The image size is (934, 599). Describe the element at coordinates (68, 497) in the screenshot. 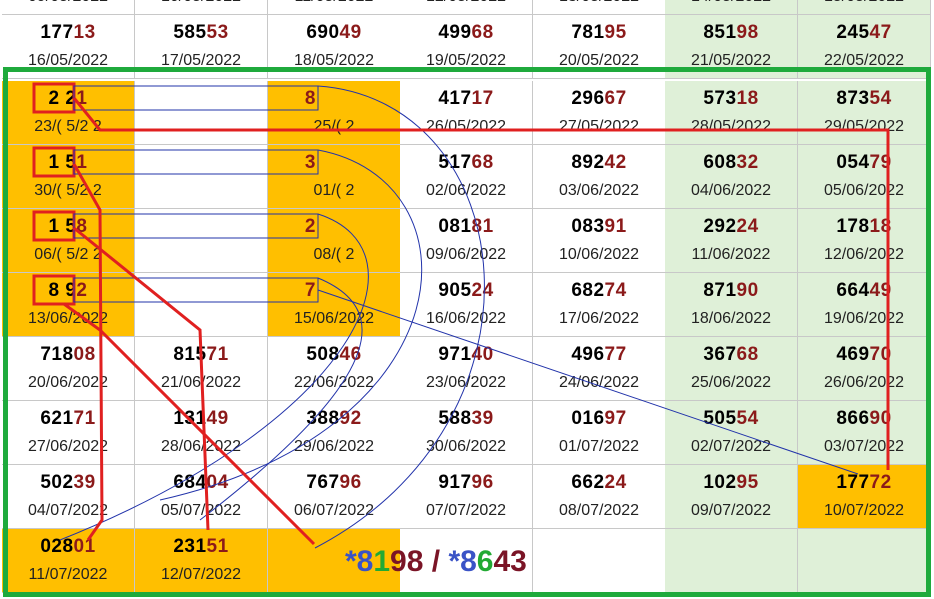

I see `result-cell: 50239 04/07/2022` at that location.